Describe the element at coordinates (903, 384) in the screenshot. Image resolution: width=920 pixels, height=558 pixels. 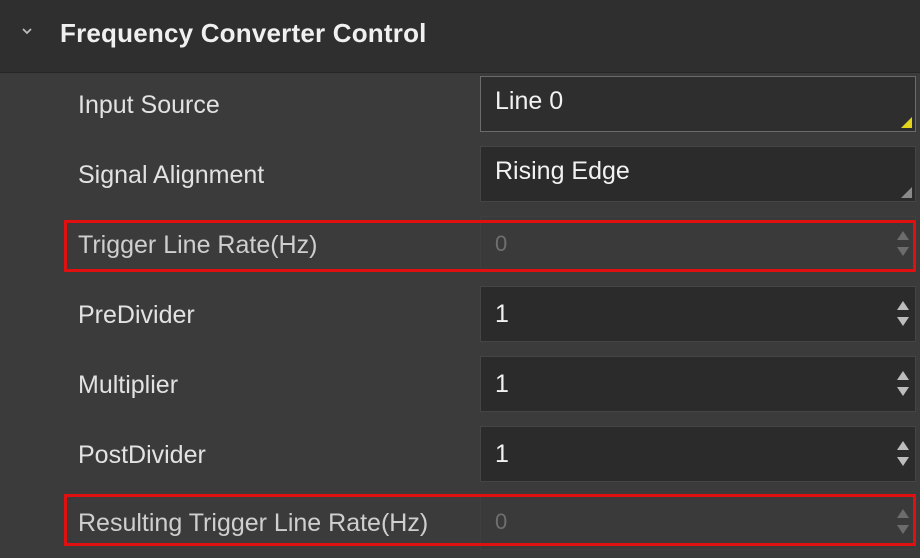
I see `multiplier-spinner` at that location.